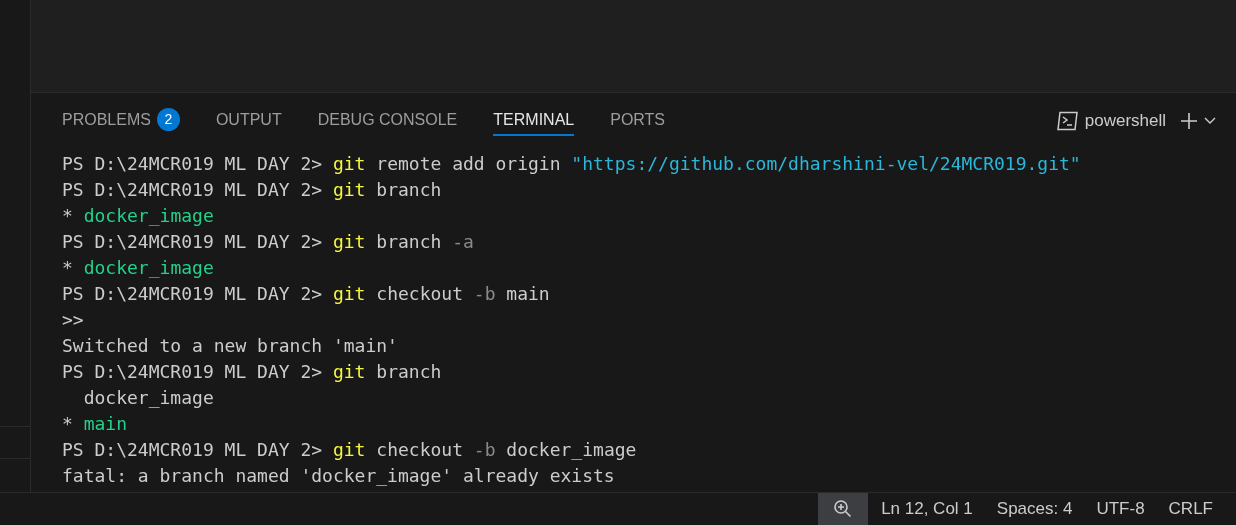  I want to click on panel-tab: OUTPUT, so click(248, 120).